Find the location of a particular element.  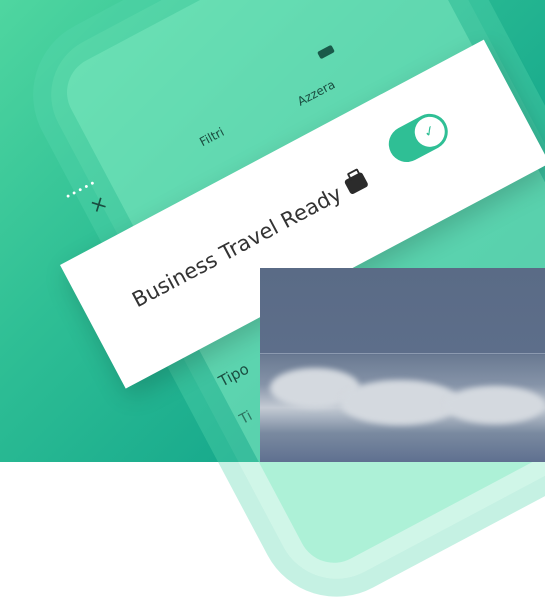

business-travel-toggle: ✓ is located at coordinates (418, 138).